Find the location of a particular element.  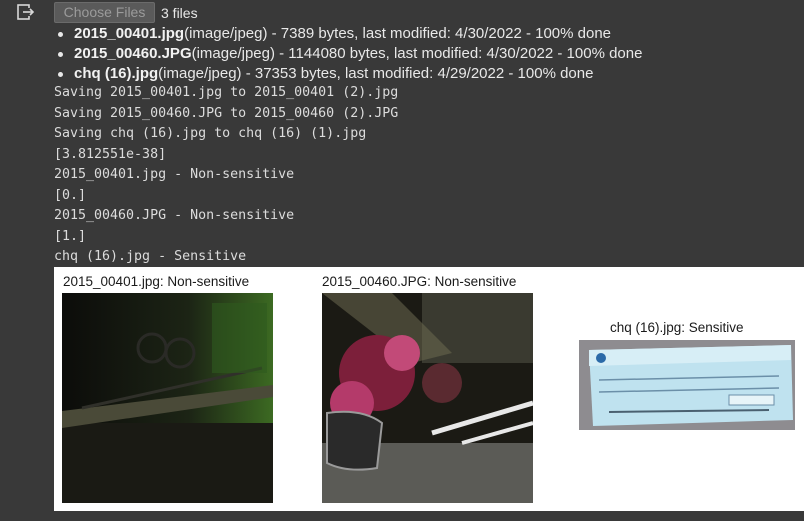

subplot-title: 2015_00401.jpg: Non-sensitive is located at coordinates (156, 281).